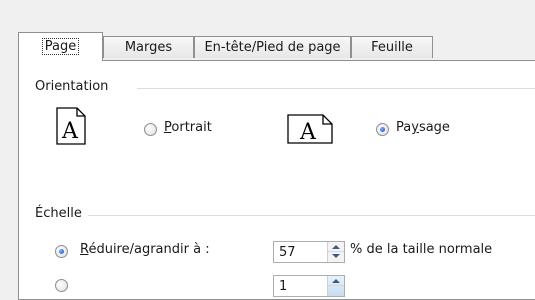 The width and height of the screenshot is (535, 300). Describe the element at coordinates (150, 129) in the screenshot. I see `portrait-radio` at that location.